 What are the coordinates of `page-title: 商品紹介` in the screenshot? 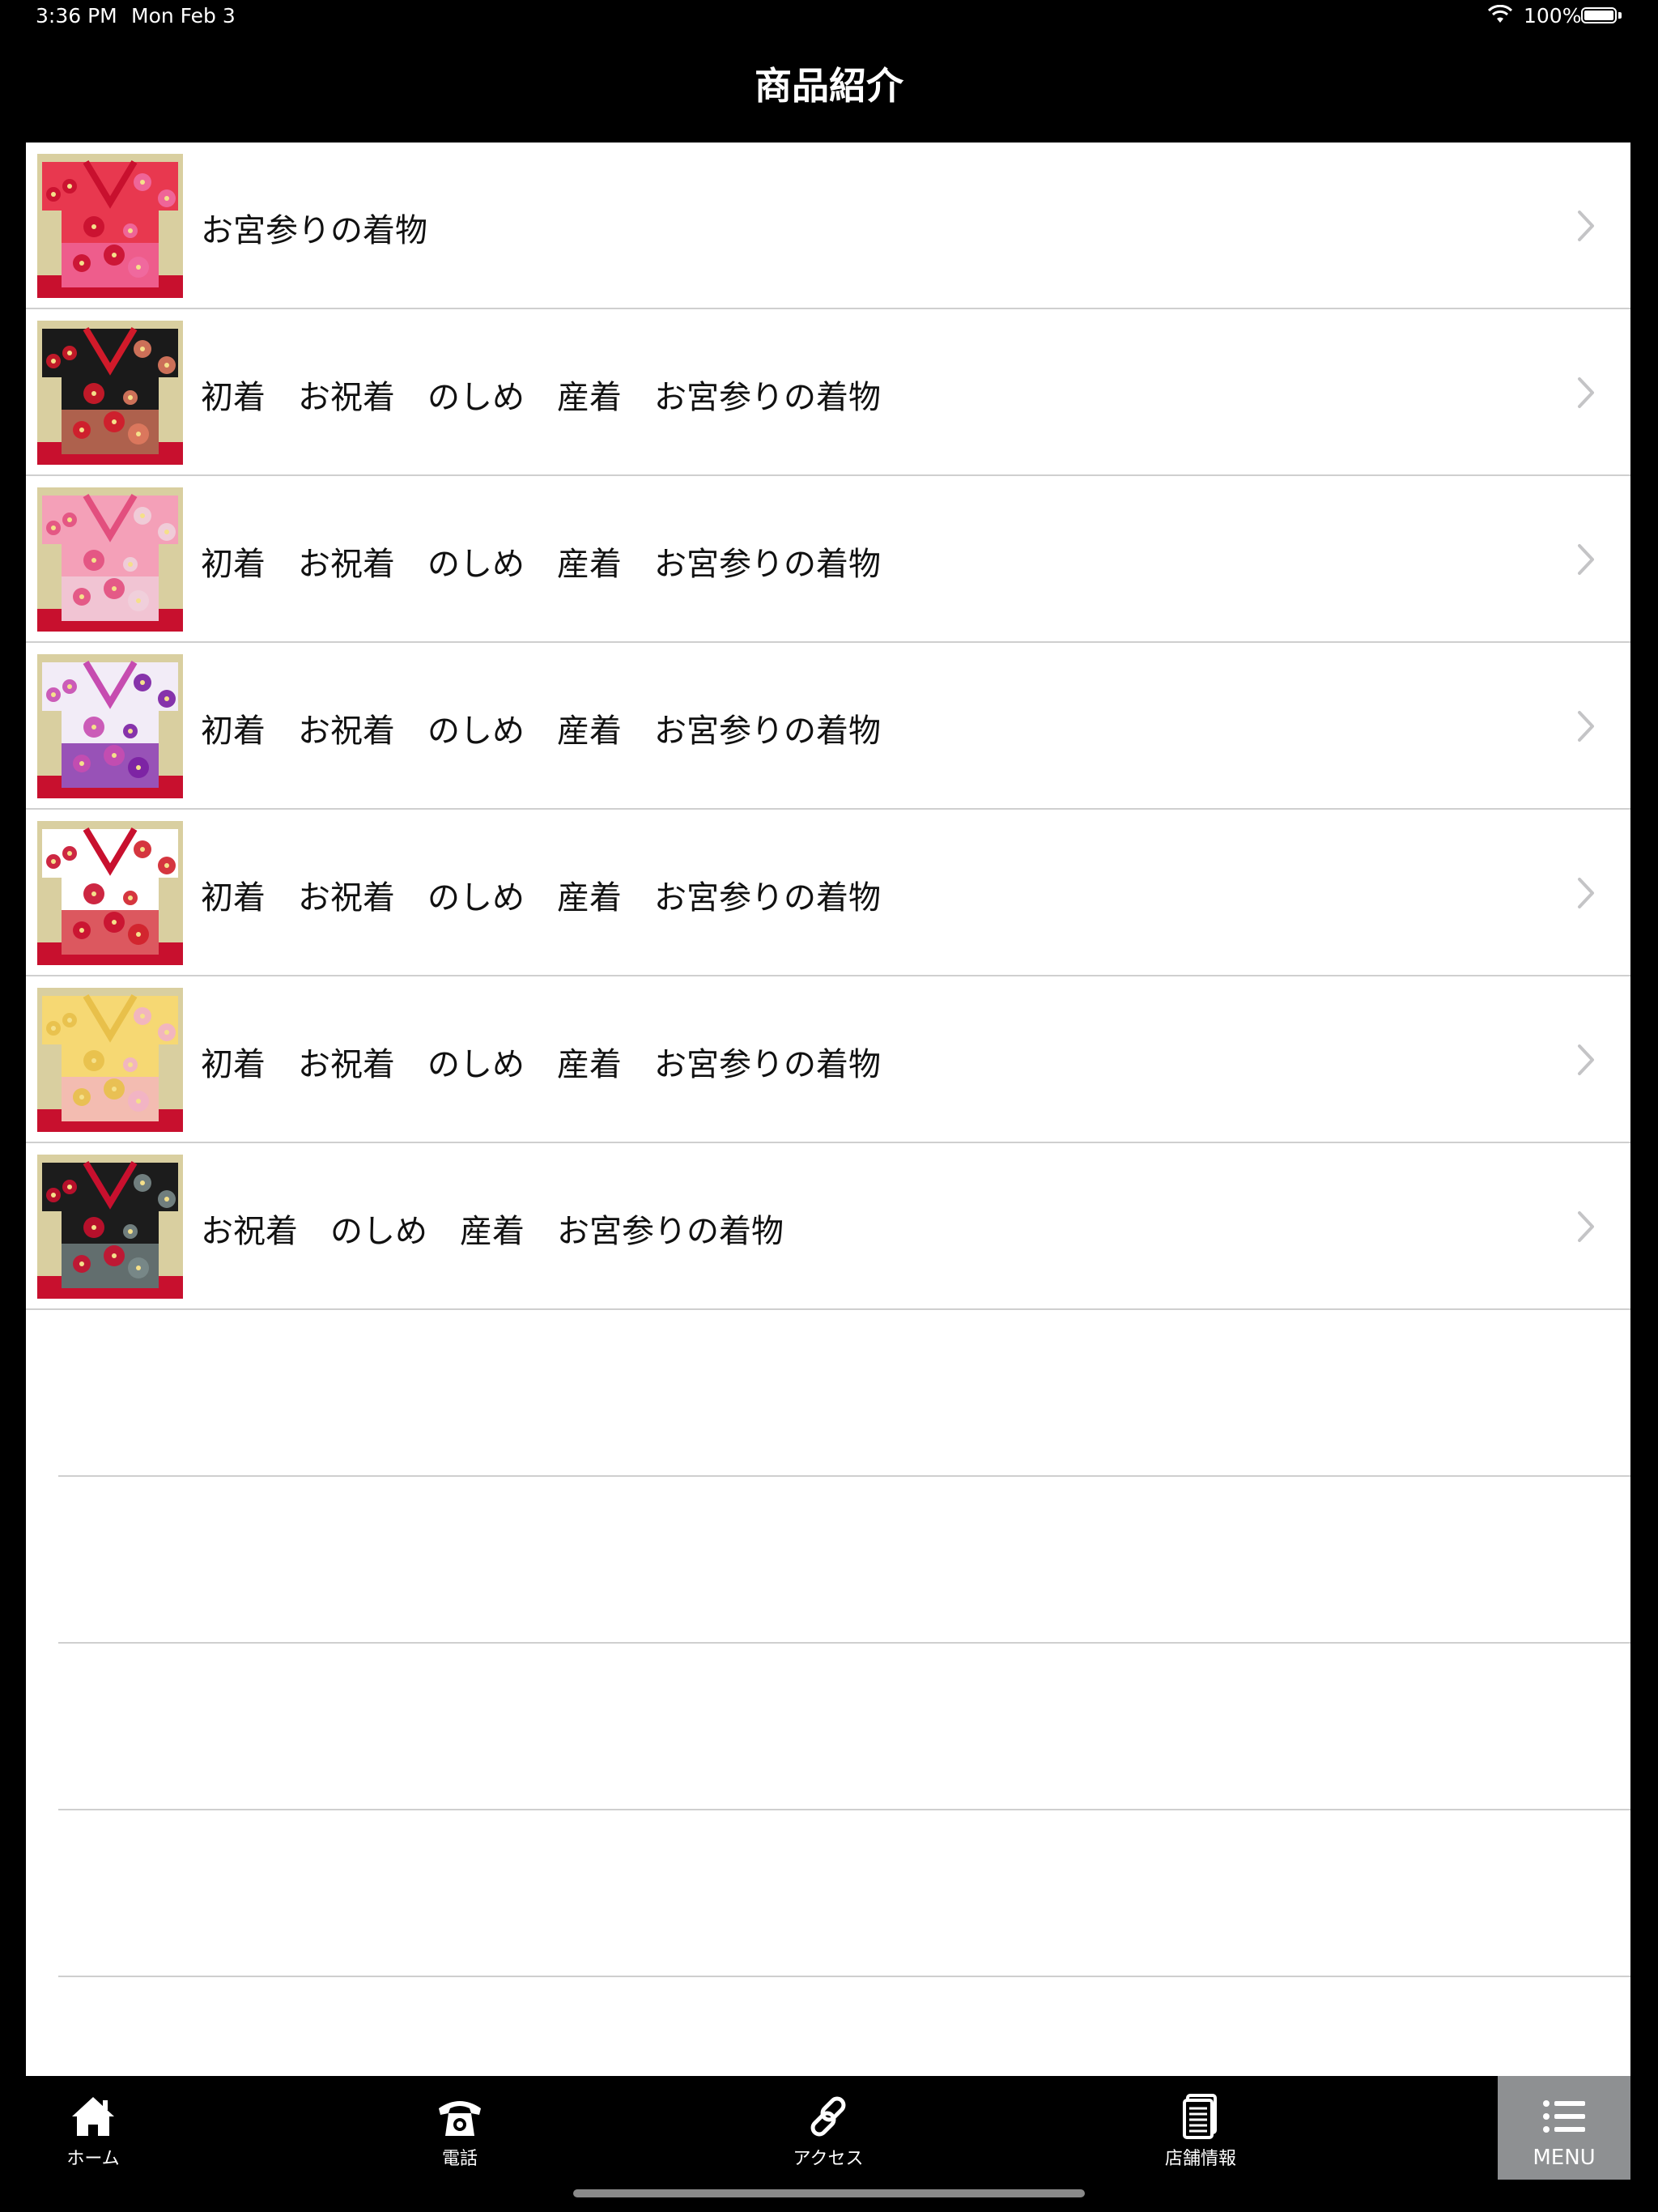 It's located at (829, 86).